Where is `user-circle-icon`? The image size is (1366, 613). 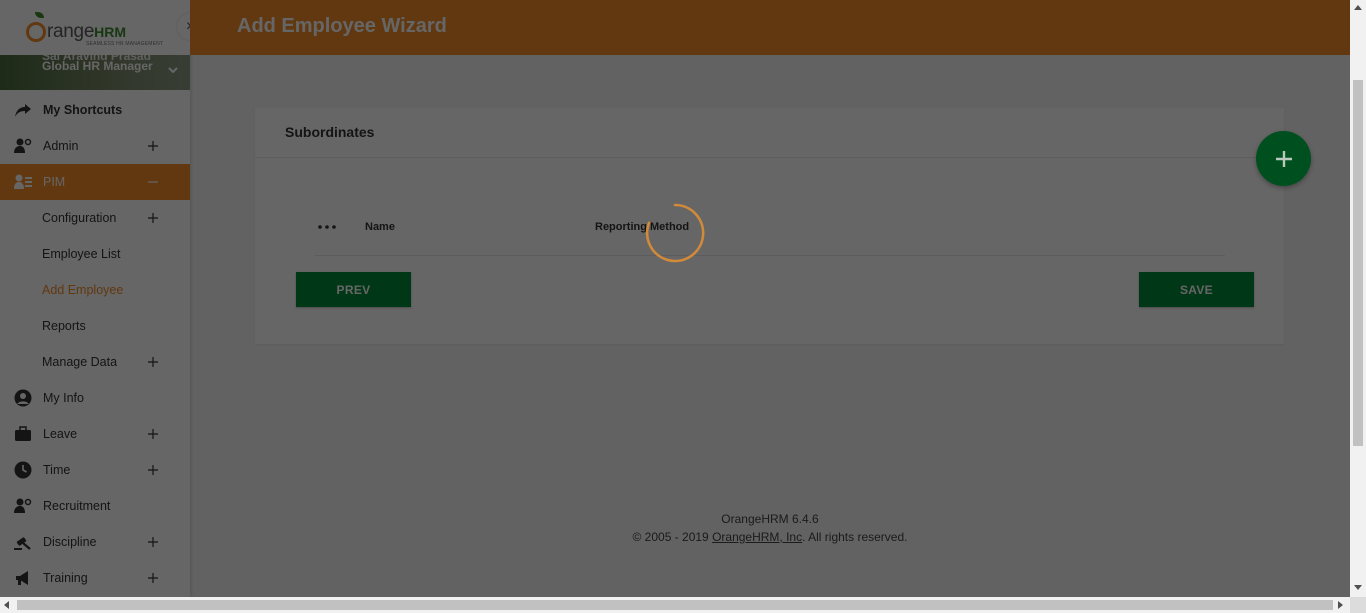
user-circle-icon is located at coordinates (23, 398).